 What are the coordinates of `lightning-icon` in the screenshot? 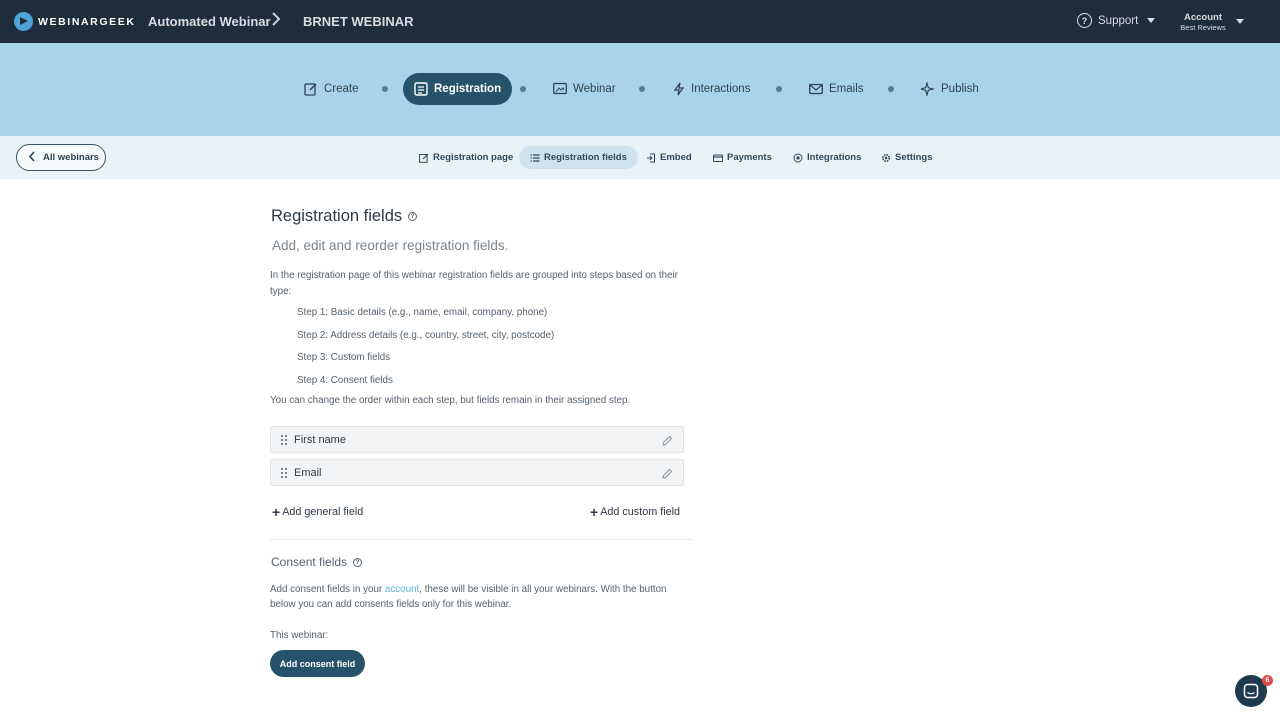 It's located at (679, 89).